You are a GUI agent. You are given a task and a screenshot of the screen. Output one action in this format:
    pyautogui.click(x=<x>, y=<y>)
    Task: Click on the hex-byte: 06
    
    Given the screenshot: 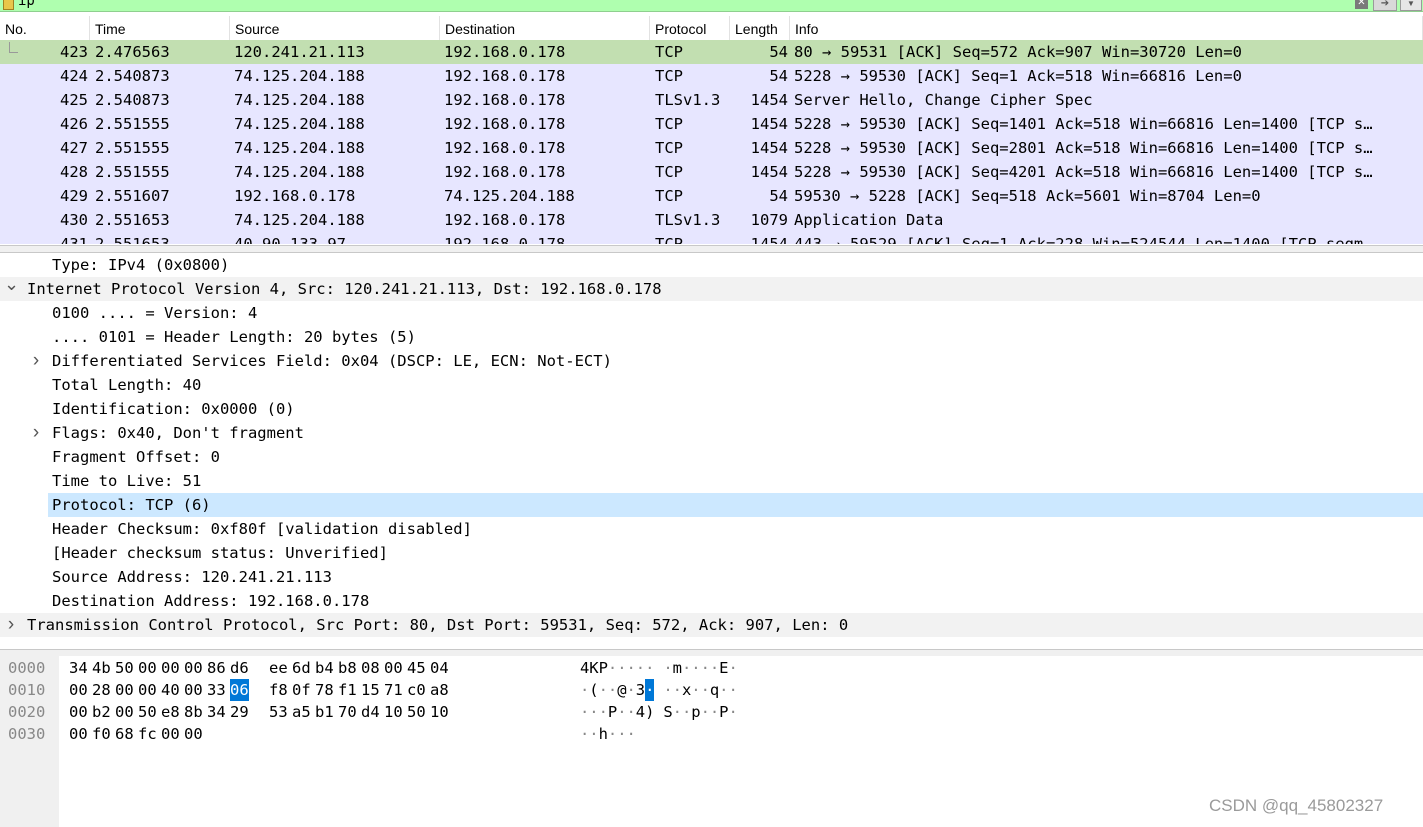 What is the action you would take?
    pyautogui.click(x=239, y=690)
    